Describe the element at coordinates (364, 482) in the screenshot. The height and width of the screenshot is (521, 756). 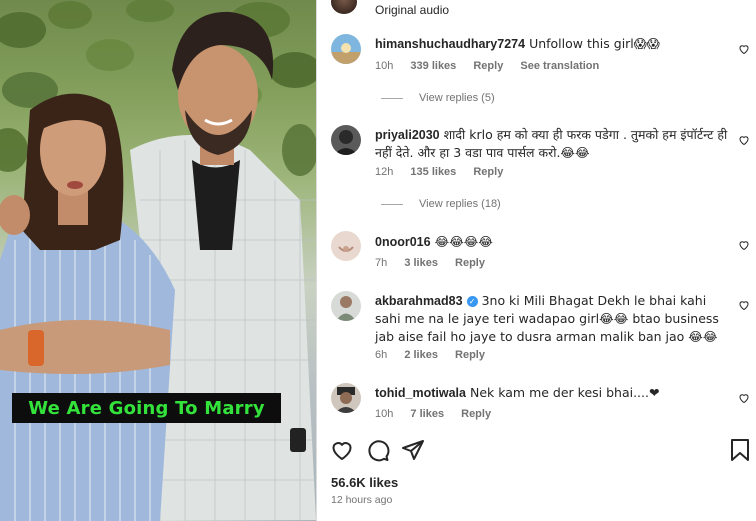
I see `post-likes-count: 56.6K likes` at that location.